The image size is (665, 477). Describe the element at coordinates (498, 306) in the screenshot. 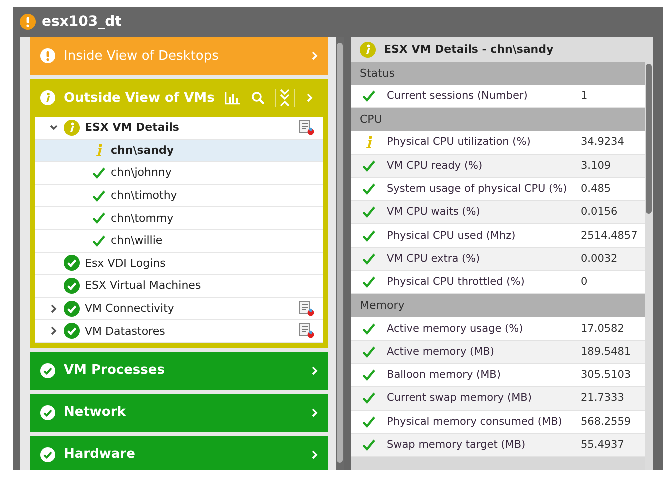

I see `section-header: Memory` at that location.